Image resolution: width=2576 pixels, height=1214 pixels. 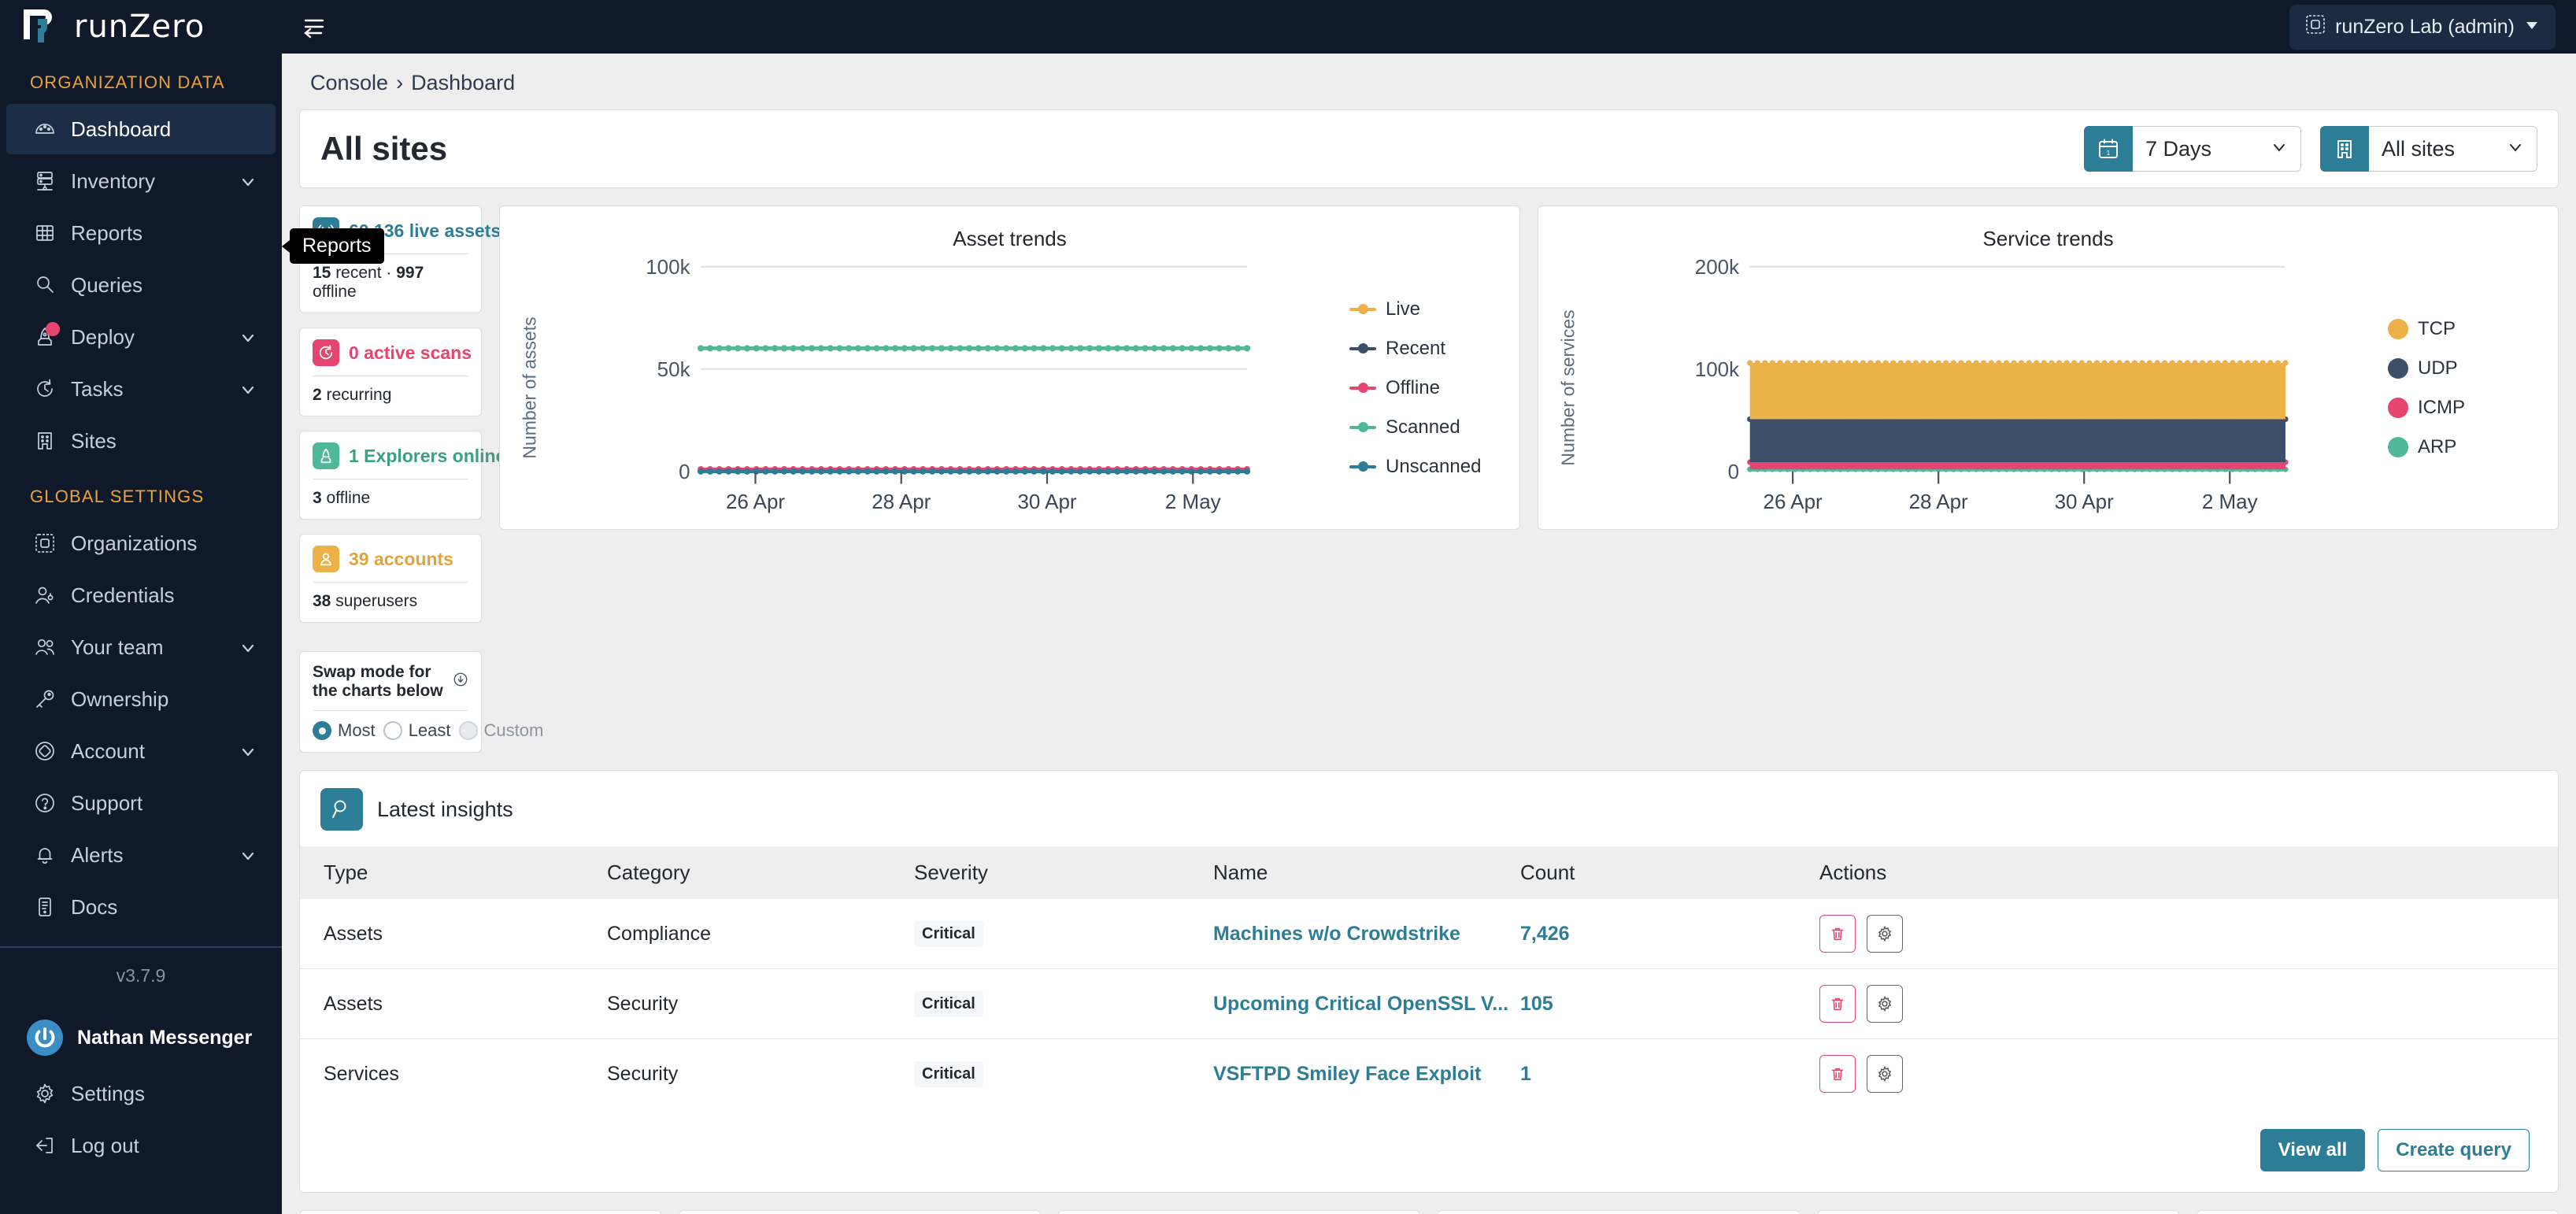 What do you see at coordinates (1981, 387) in the screenshot?
I see `service-trends-plot: 0 100k 200k 26 Apr 28 Apr 30 Apr 2 May` at bounding box center [1981, 387].